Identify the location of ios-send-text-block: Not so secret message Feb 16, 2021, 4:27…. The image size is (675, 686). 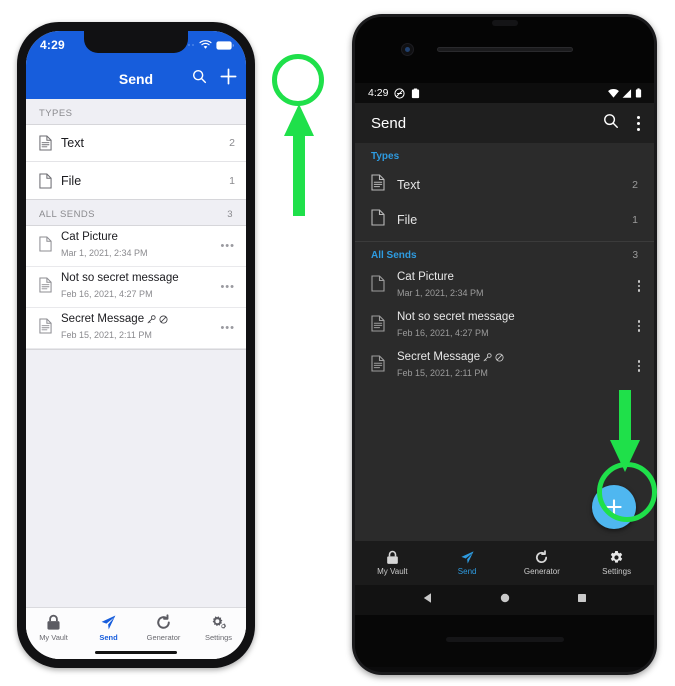
(140, 287).